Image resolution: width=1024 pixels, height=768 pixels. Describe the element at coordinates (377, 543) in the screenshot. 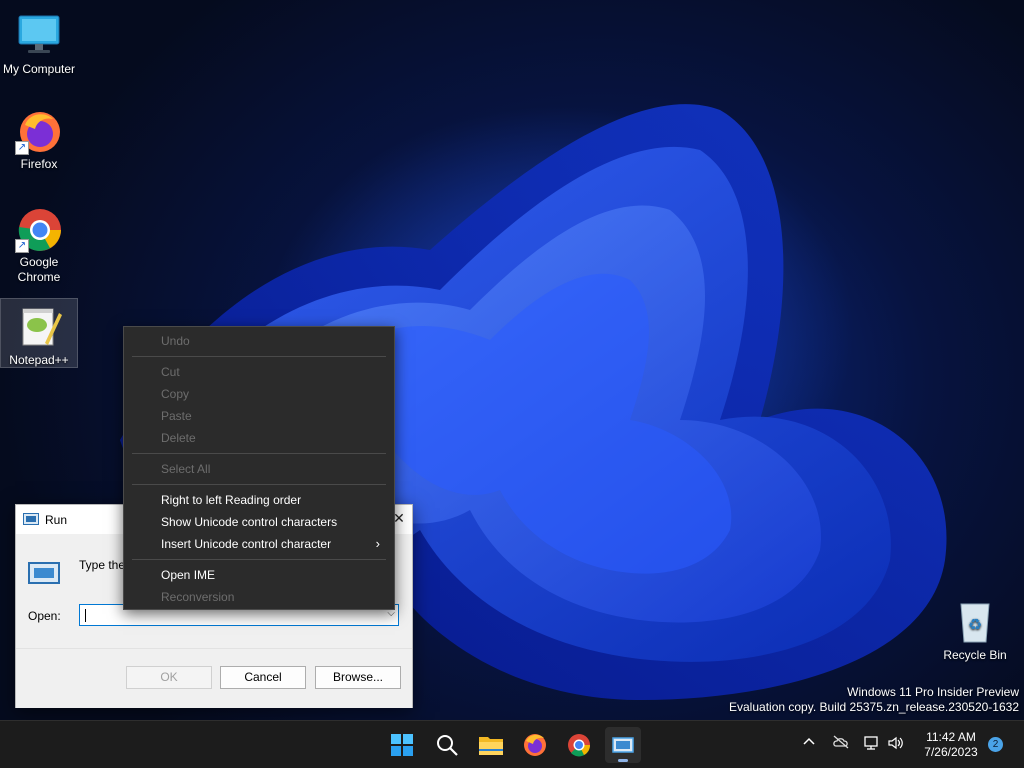

I see `chevron-right-icon: ›` at that location.